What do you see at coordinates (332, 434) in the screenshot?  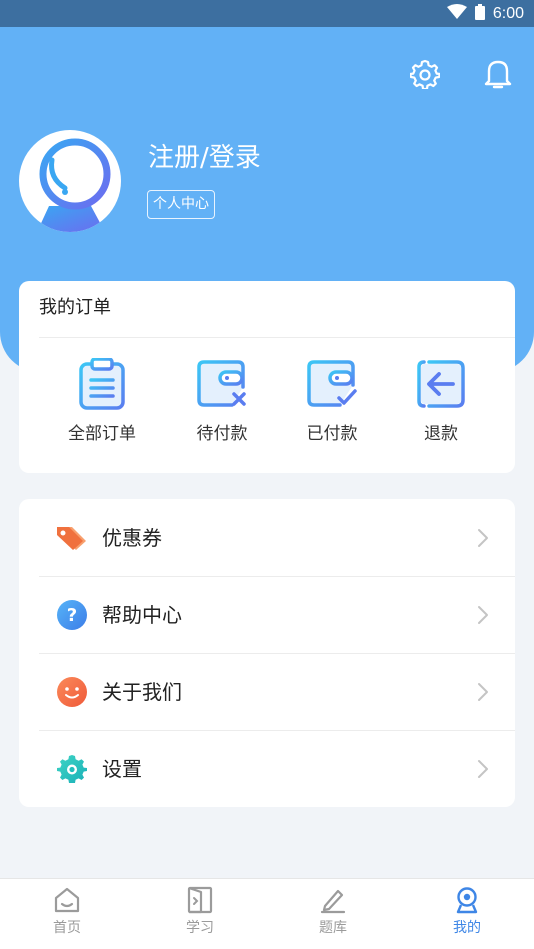 I see `order-paid-label: 已付款` at bounding box center [332, 434].